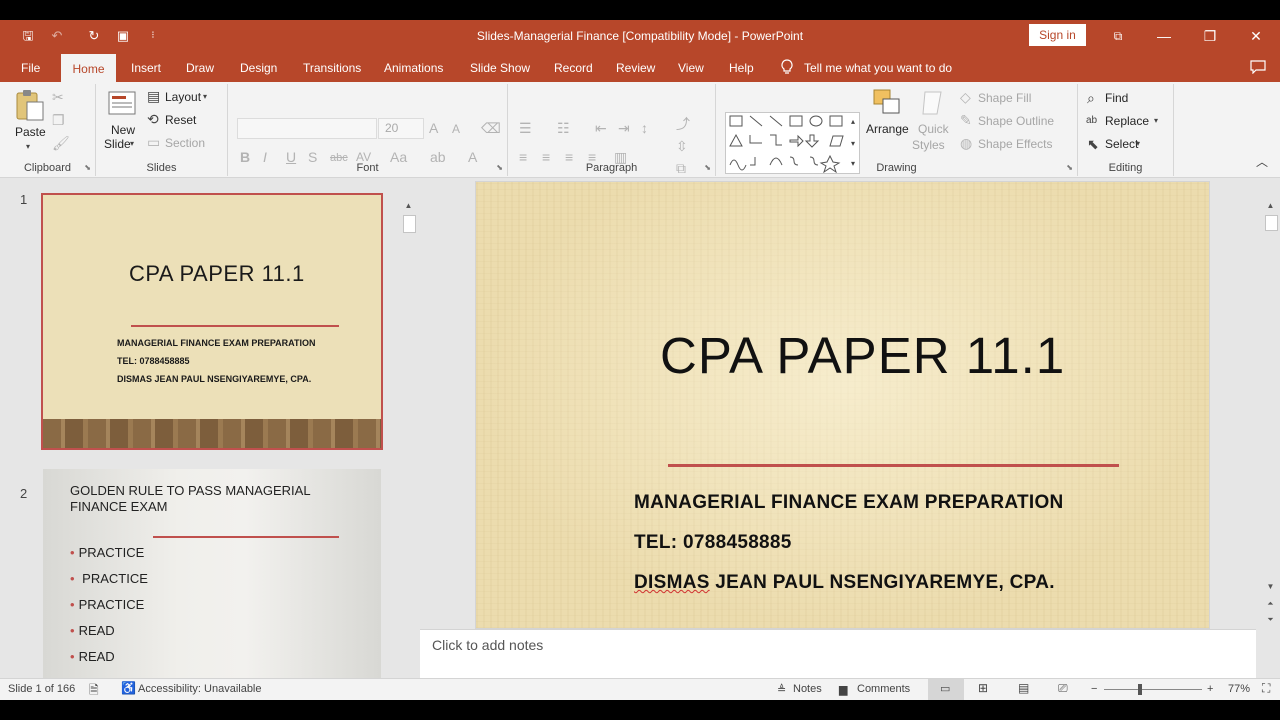 This screenshot has height=720, width=1280. Describe the element at coordinates (258, 67) in the screenshot. I see `tab-design: Design` at that location.